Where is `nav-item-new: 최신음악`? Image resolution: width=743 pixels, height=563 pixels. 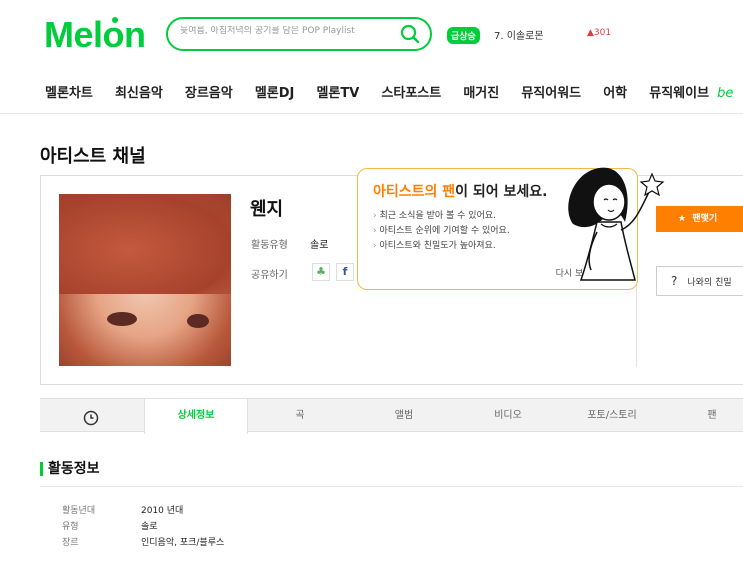 nav-item-new: 최신음악 is located at coordinates (139, 91).